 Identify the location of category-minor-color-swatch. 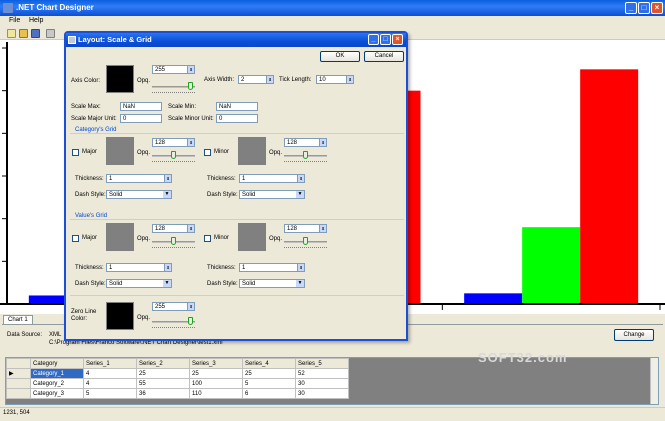
(252, 151).